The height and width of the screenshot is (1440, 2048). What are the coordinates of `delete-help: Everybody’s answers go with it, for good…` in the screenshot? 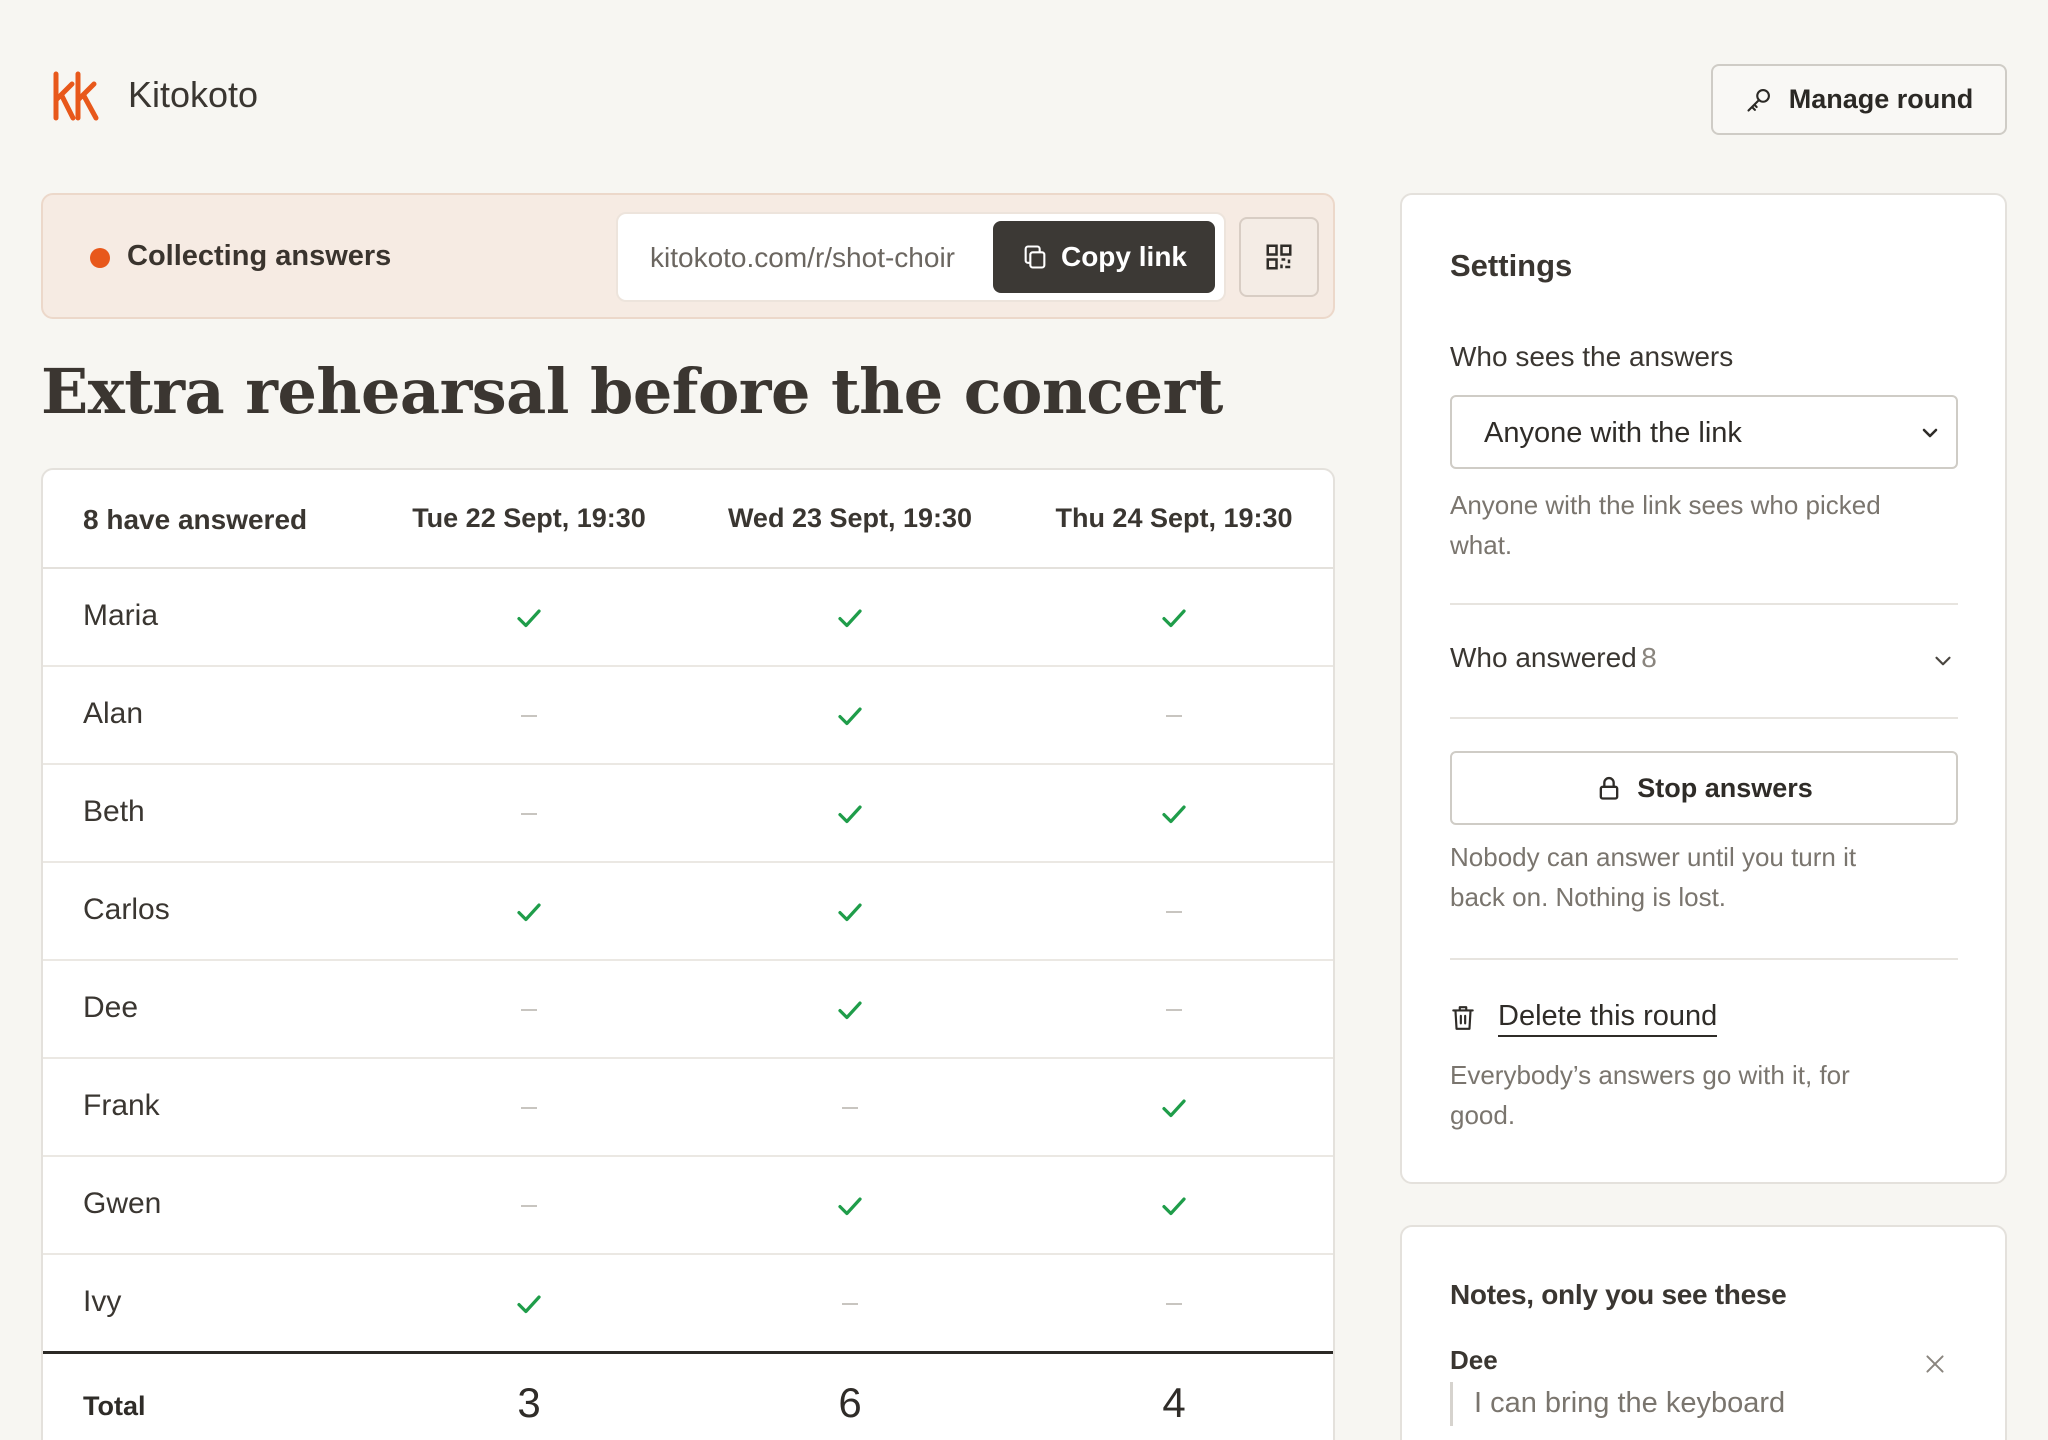 It's located at (1650, 1095).